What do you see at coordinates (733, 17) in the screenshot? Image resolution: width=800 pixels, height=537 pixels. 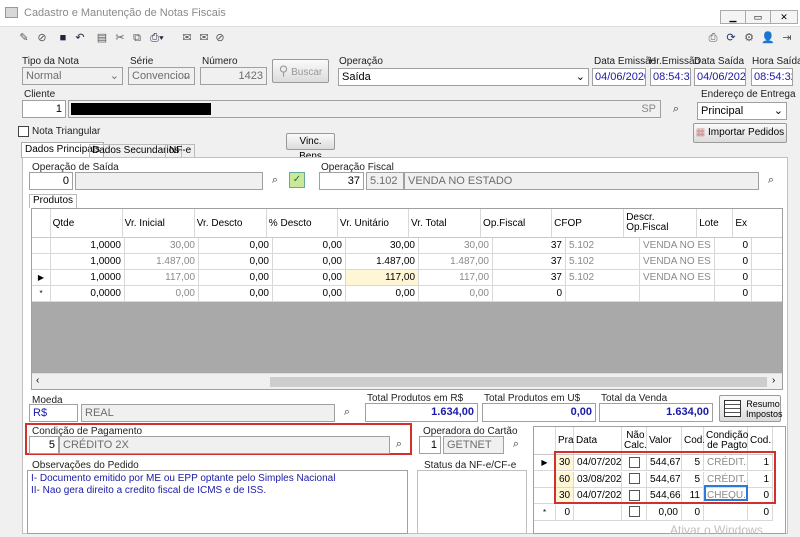 I see `minimize-button: ▁` at bounding box center [733, 17].